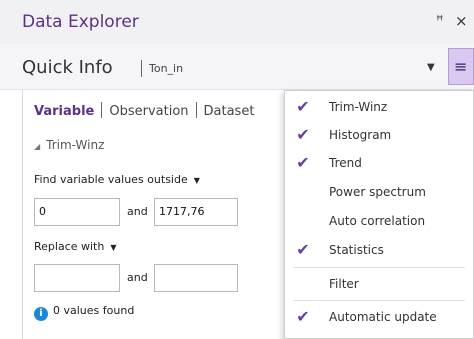 The height and width of the screenshot is (339, 474). What do you see at coordinates (196, 212) in the screenshot?
I see `find-high-input: 1717,76` at bounding box center [196, 212].